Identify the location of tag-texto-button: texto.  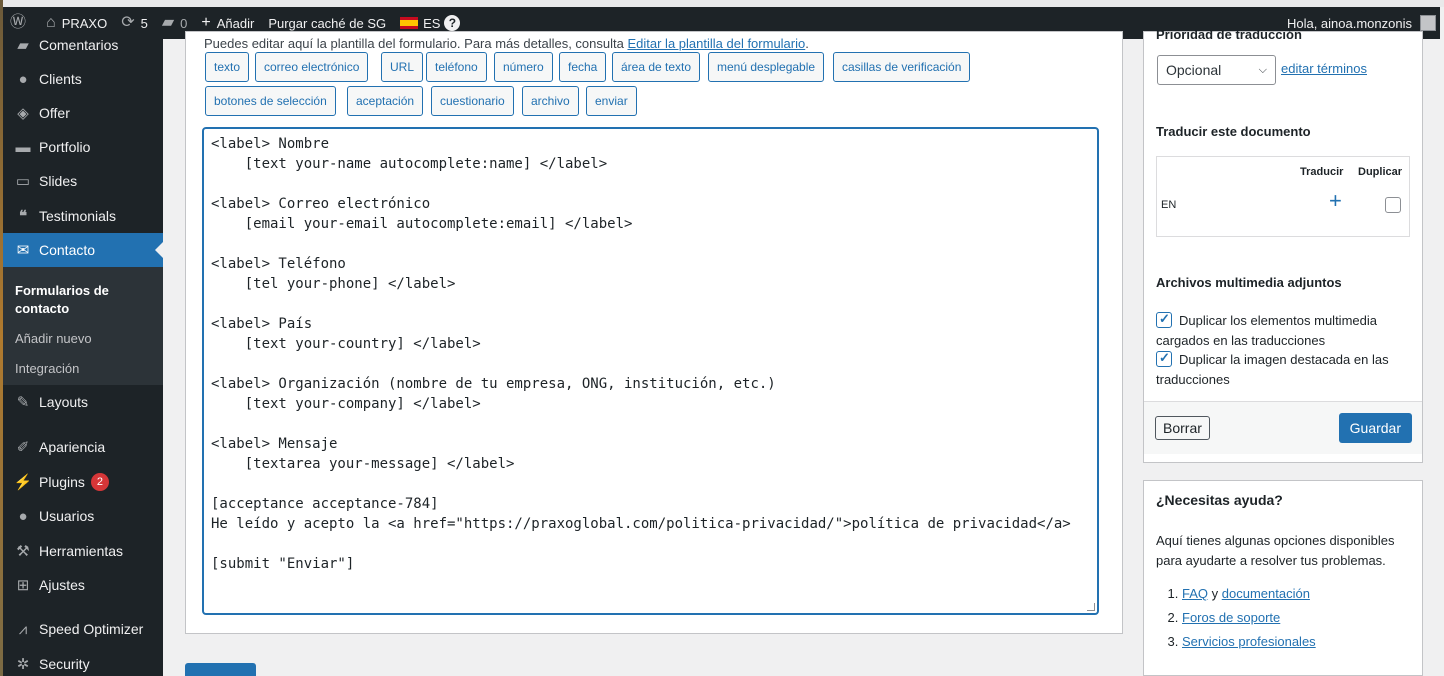
(227, 67).